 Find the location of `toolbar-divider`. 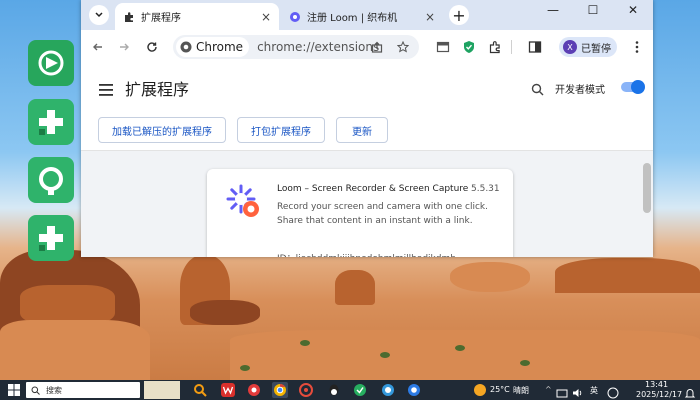

toolbar-divider is located at coordinates (511, 47).